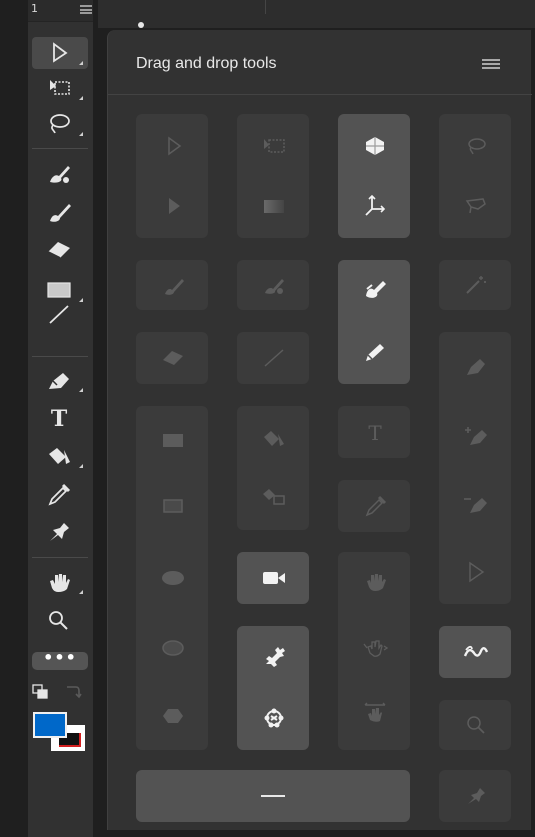 The height and width of the screenshot is (837, 535). I want to click on line-tool-slot, so click(273, 358).